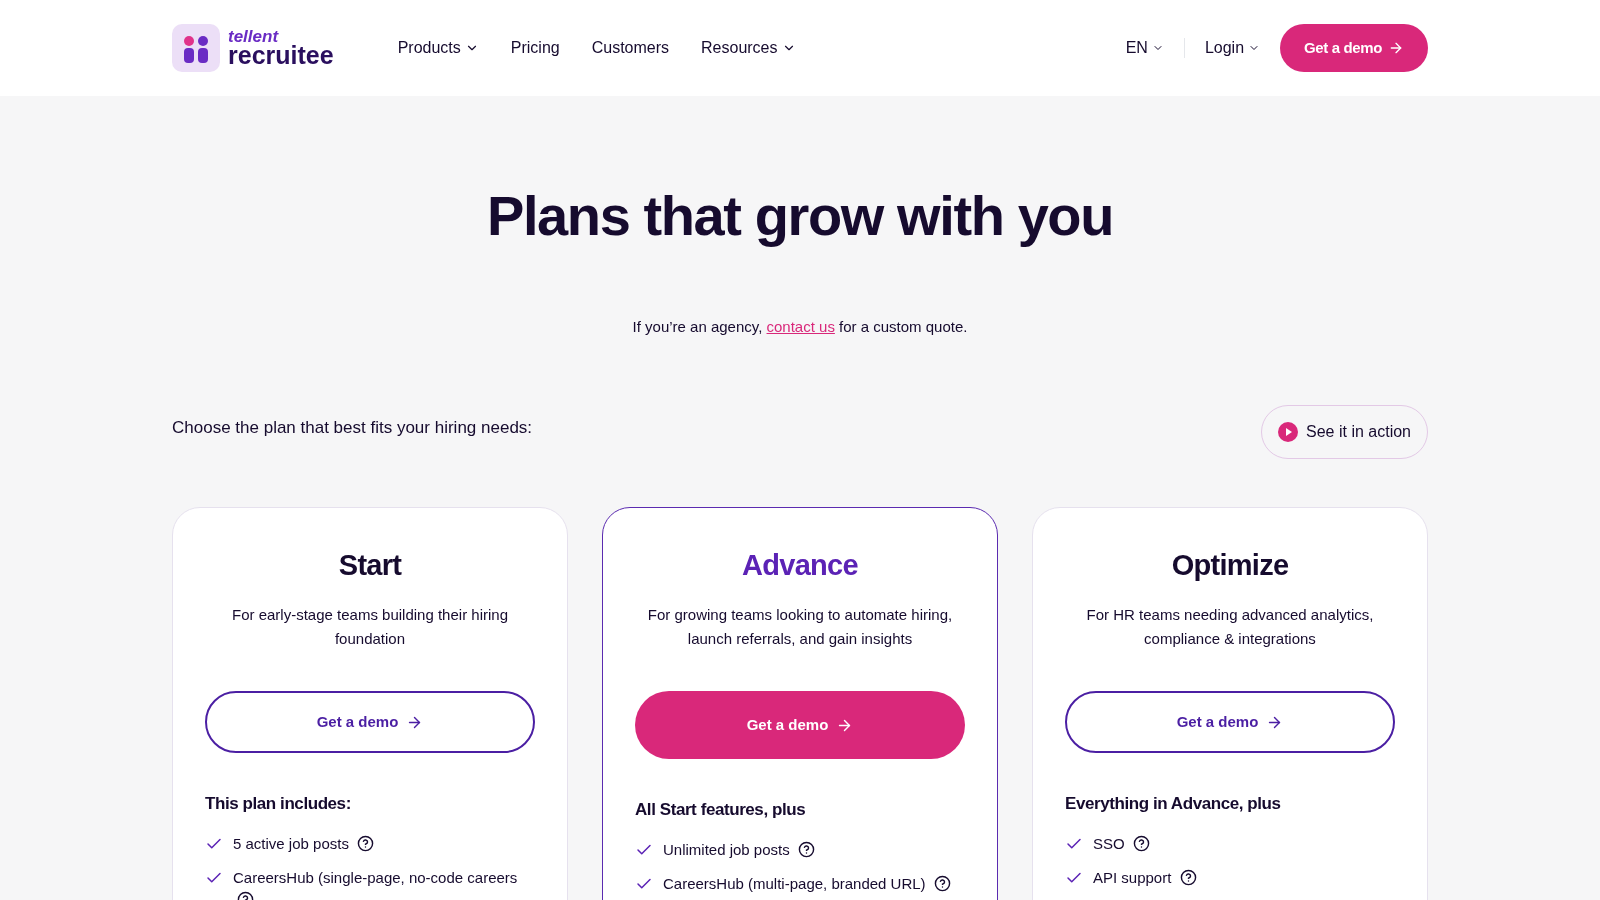  I want to click on nav-link: Resources, so click(748, 48).